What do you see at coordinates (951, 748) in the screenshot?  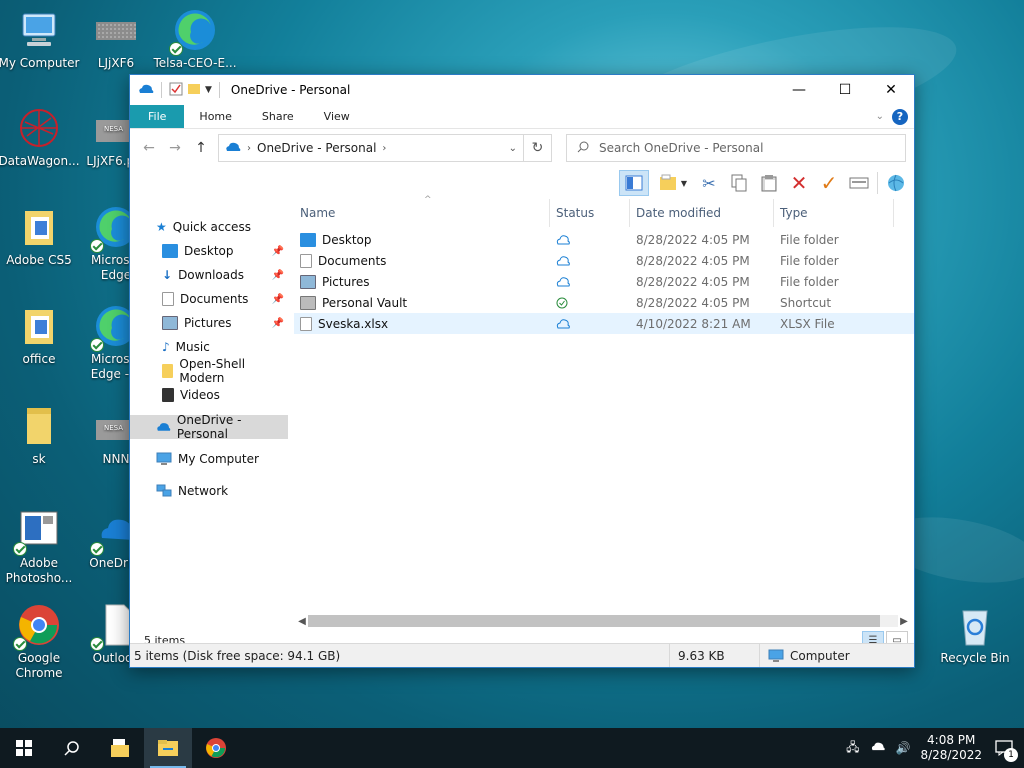 I see `clock: 4:08 PM 8/28/2022` at bounding box center [951, 748].